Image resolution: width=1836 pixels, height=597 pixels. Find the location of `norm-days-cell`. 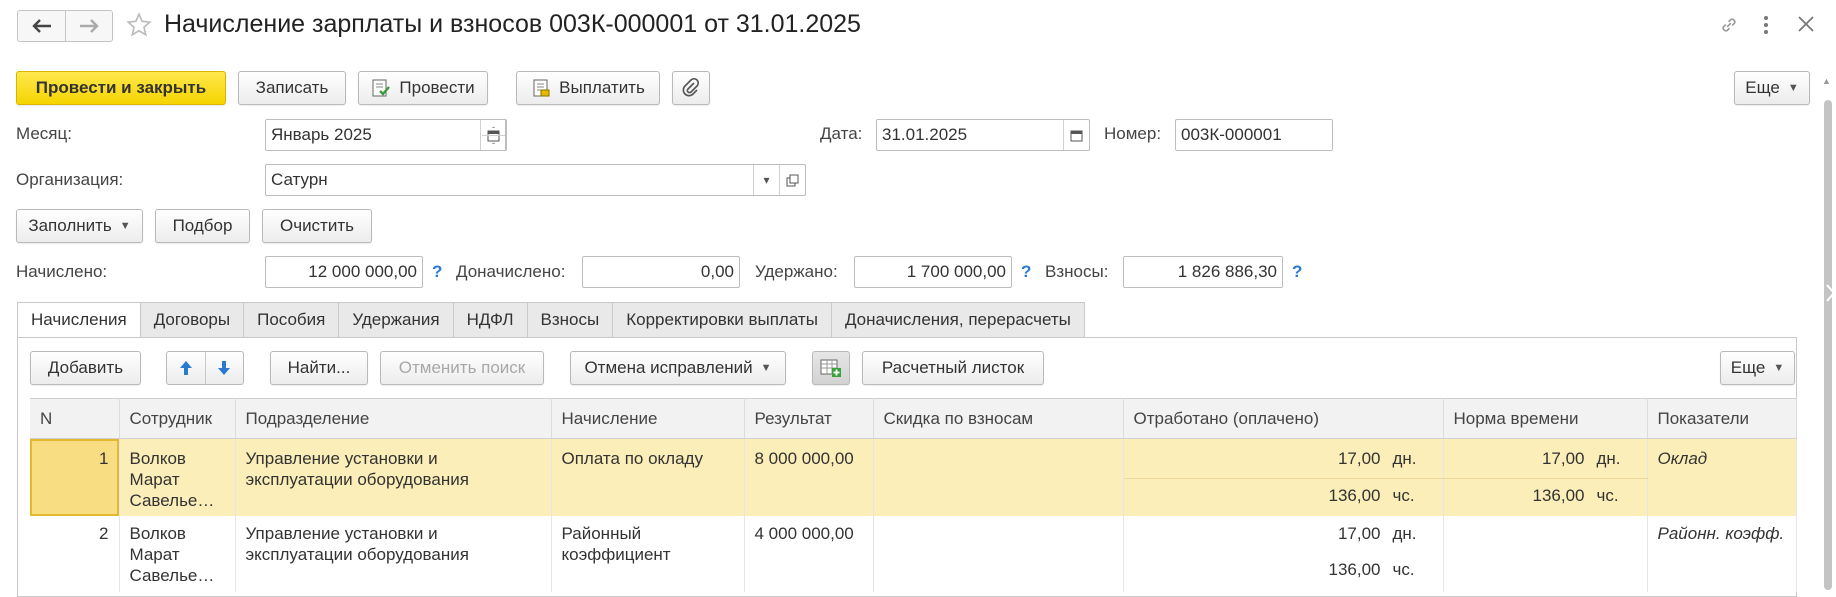

norm-days-cell is located at coordinates (1545, 534).